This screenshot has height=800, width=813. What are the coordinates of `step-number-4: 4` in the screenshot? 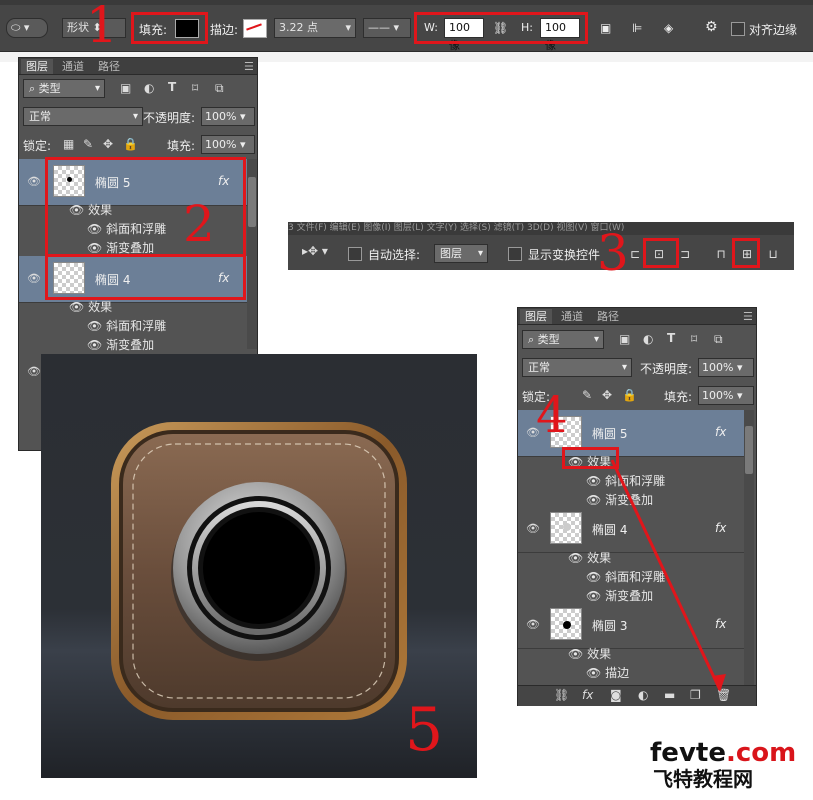 It's located at (552, 415).